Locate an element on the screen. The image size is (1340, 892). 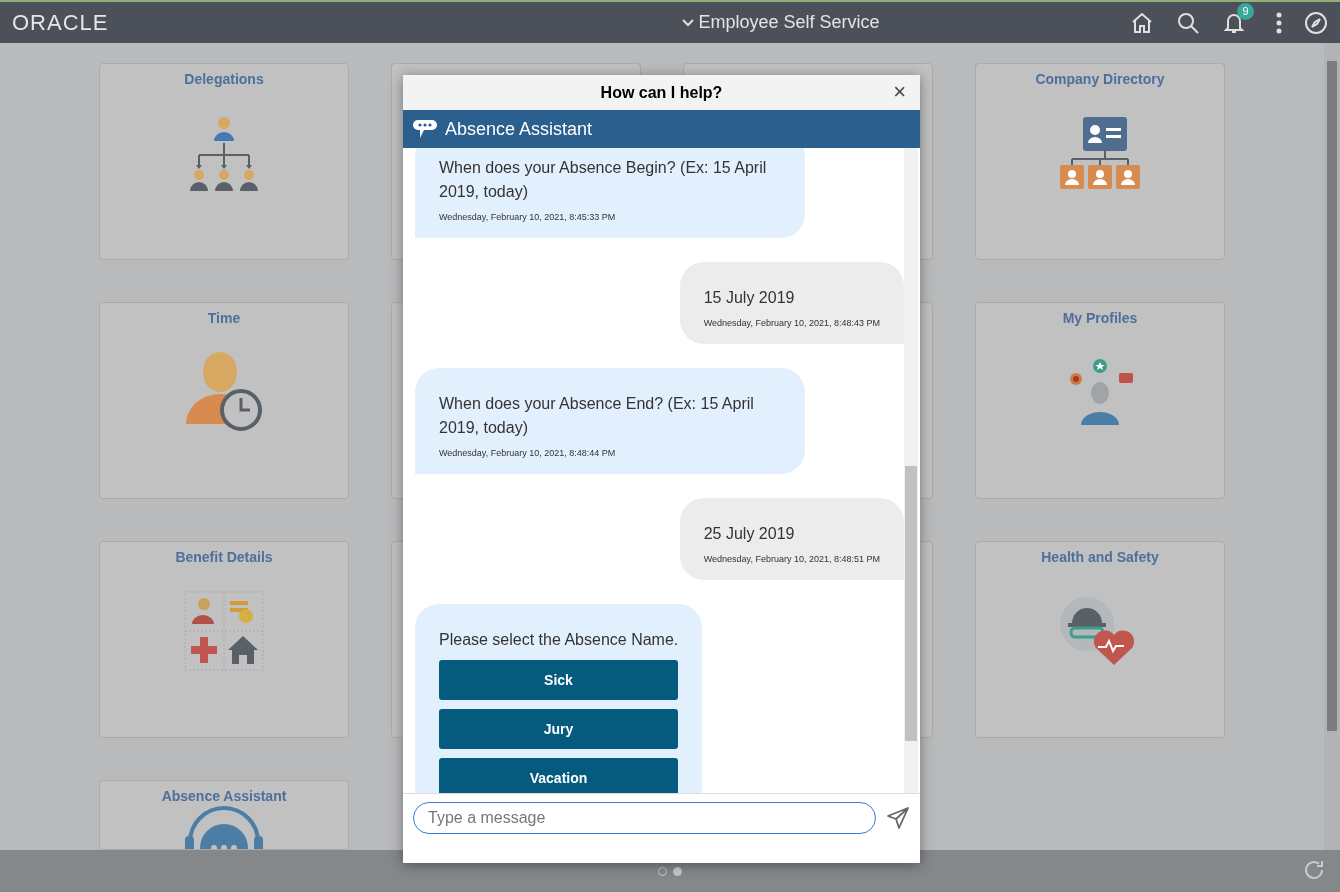
dialog-title: How can I help? is located at coordinates (661, 92).